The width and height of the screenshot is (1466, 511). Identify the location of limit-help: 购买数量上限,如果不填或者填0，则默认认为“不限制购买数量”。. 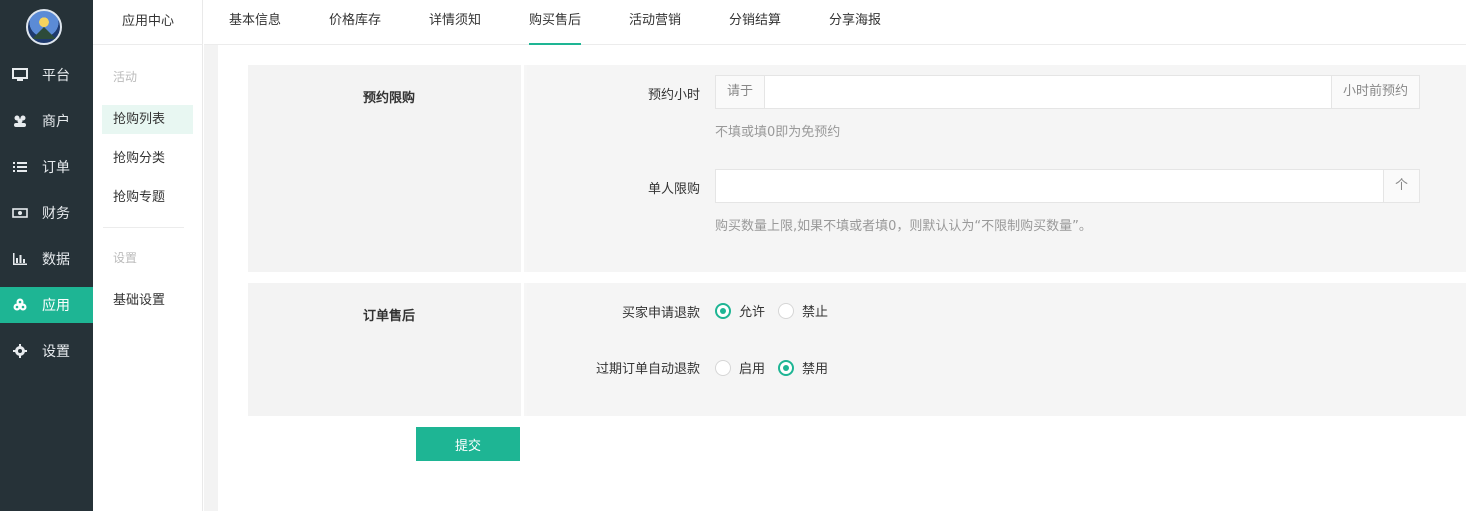
(903, 226).